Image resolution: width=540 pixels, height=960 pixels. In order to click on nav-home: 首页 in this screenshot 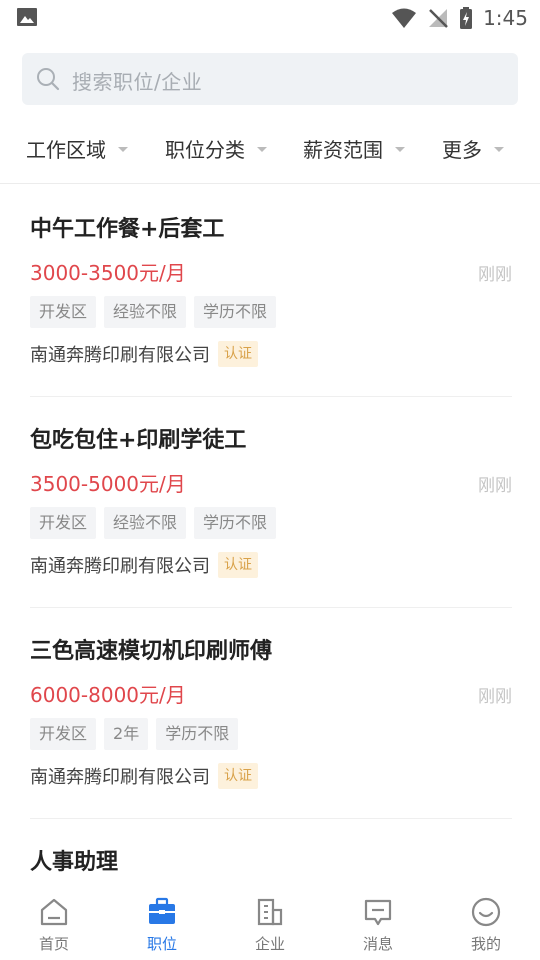, I will do `click(54, 920)`.